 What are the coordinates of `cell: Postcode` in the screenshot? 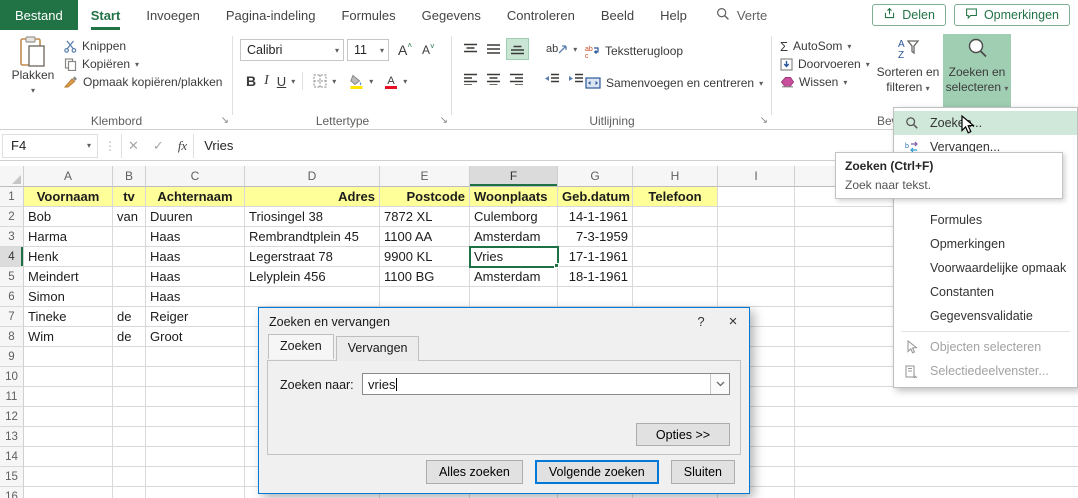 It's located at (425, 197).